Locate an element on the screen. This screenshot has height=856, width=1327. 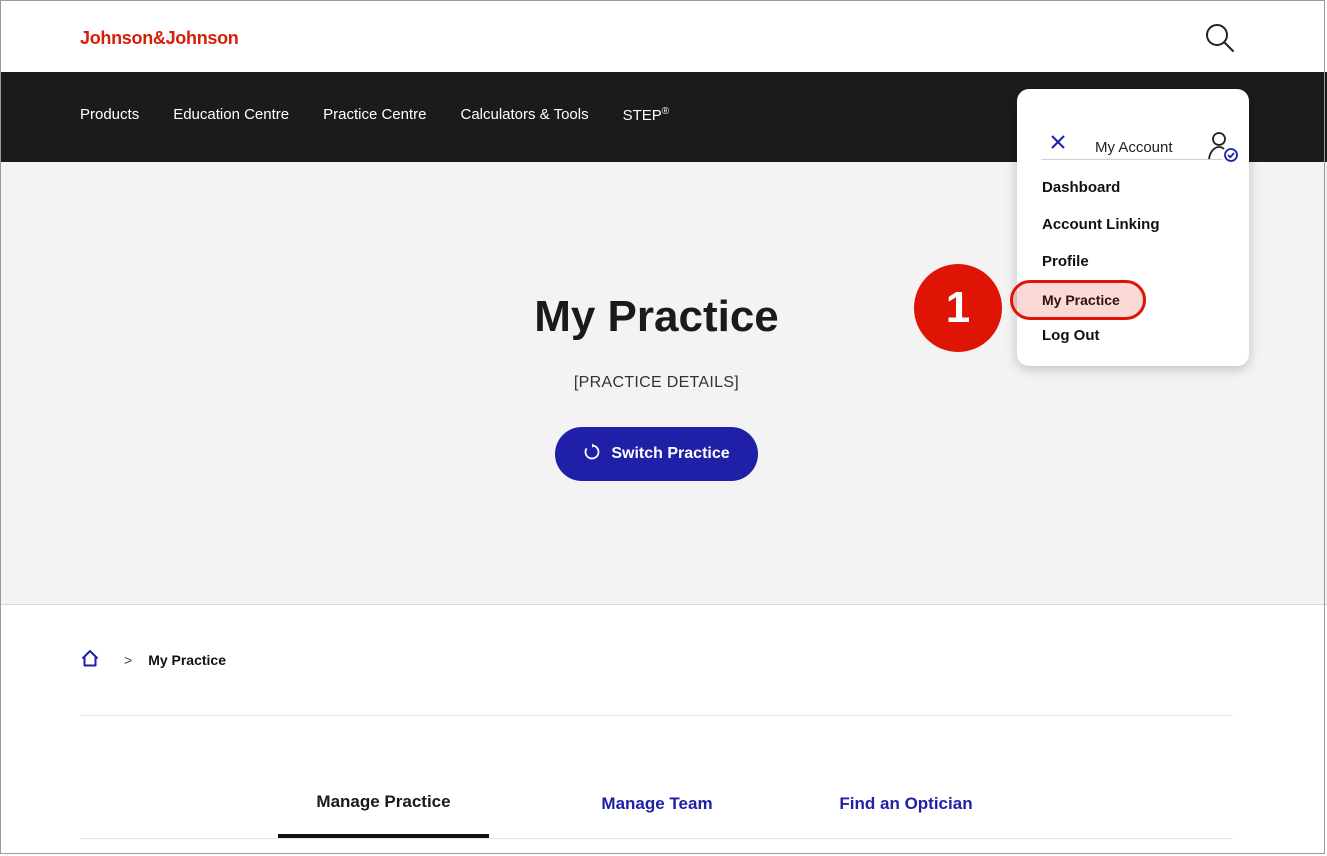
close-icon is located at coordinates (1058, 142).